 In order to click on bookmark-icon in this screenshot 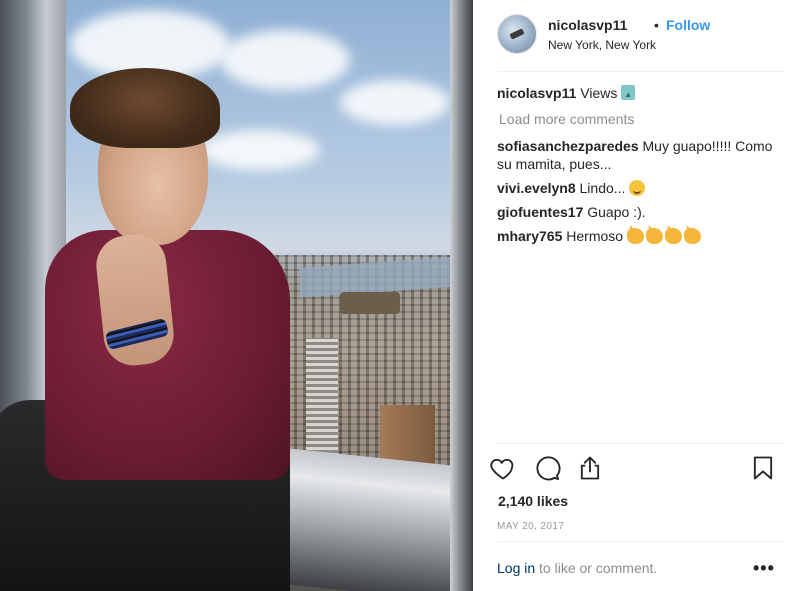, I will do `click(763, 468)`.